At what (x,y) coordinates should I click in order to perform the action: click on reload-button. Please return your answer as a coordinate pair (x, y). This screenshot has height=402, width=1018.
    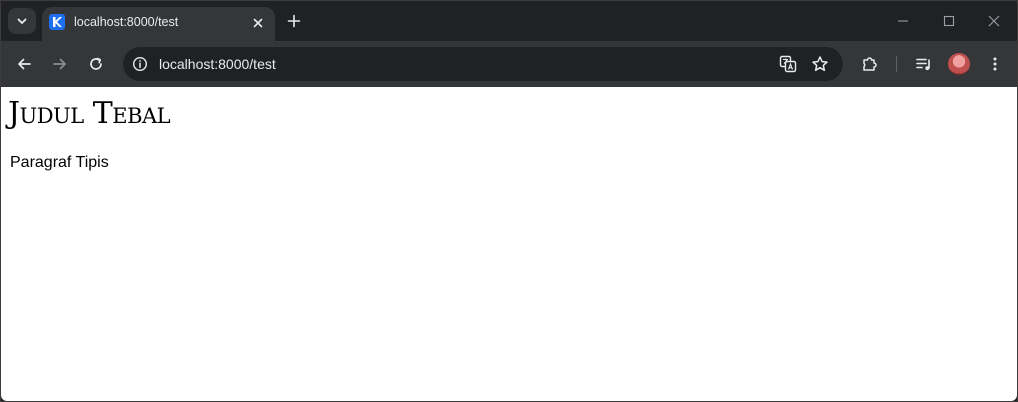
    Looking at the image, I should click on (96, 64).